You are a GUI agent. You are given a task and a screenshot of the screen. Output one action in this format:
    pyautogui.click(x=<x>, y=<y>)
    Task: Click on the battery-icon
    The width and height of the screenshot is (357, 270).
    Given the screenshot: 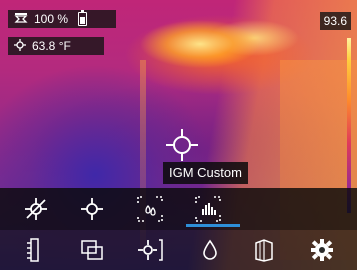 What is the action you would take?
    pyautogui.click(x=83, y=18)
    